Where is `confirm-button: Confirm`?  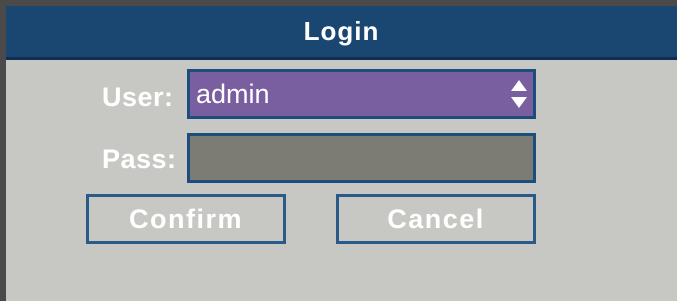 confirm-button: Confirm is located at coordinates (186, 219).